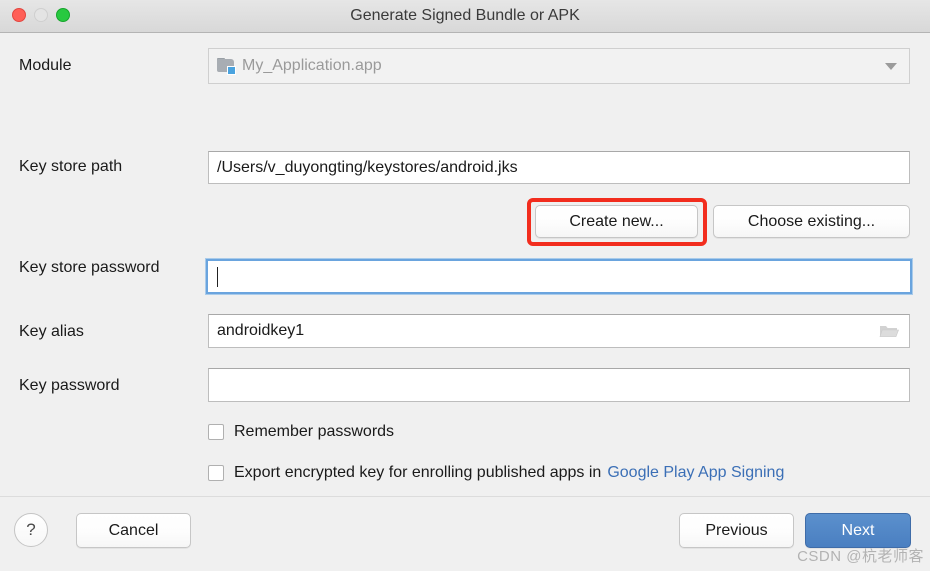  What do you see at coordinates (465, 533) in the screenshot?
I see `dialog-footer: ? Cancel Previous Next` at bounding box center [465, 533].